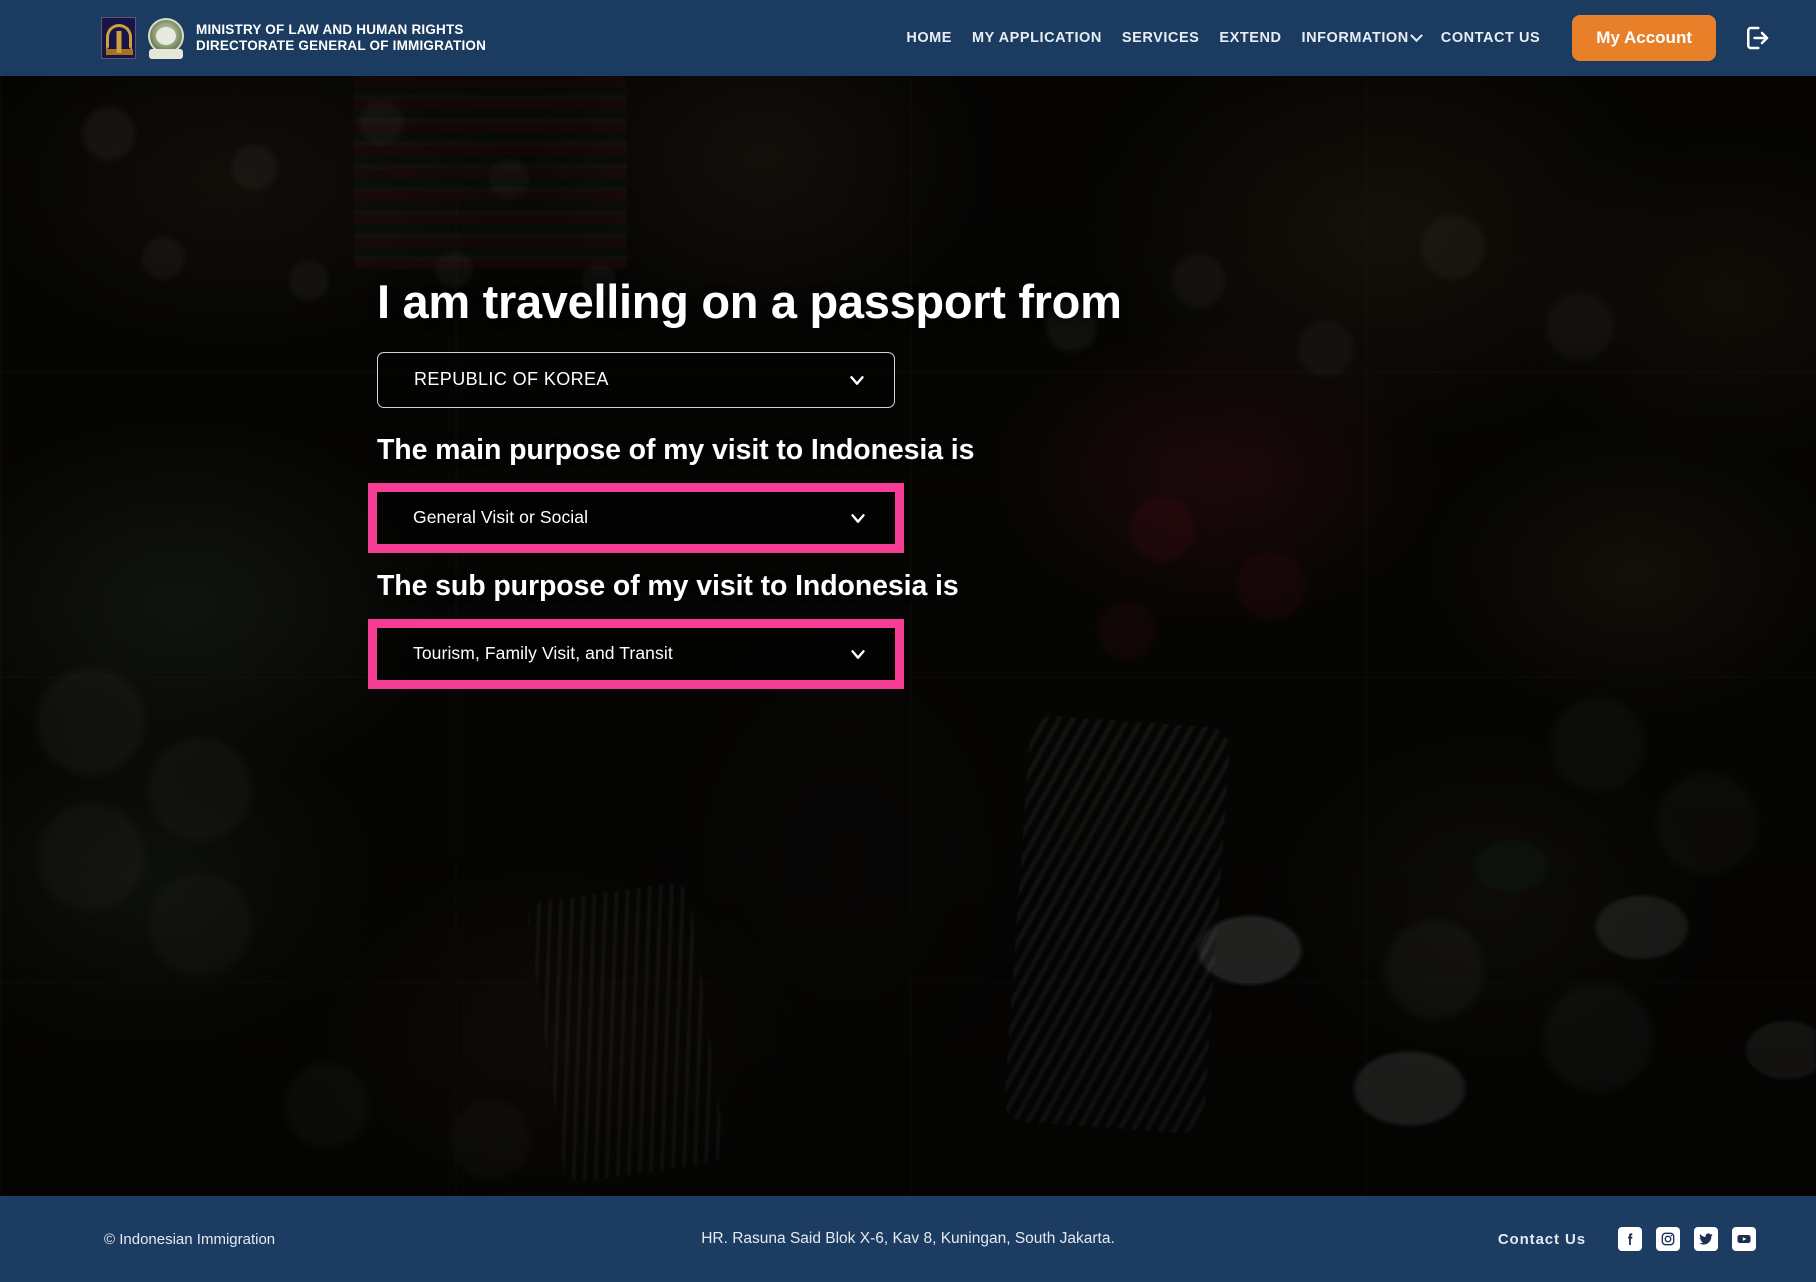  What do you see at coordinates (501, 517) in the screenshot?
I see `main-purpose-value: General Visit or Social` at bounding box center [501, 517].